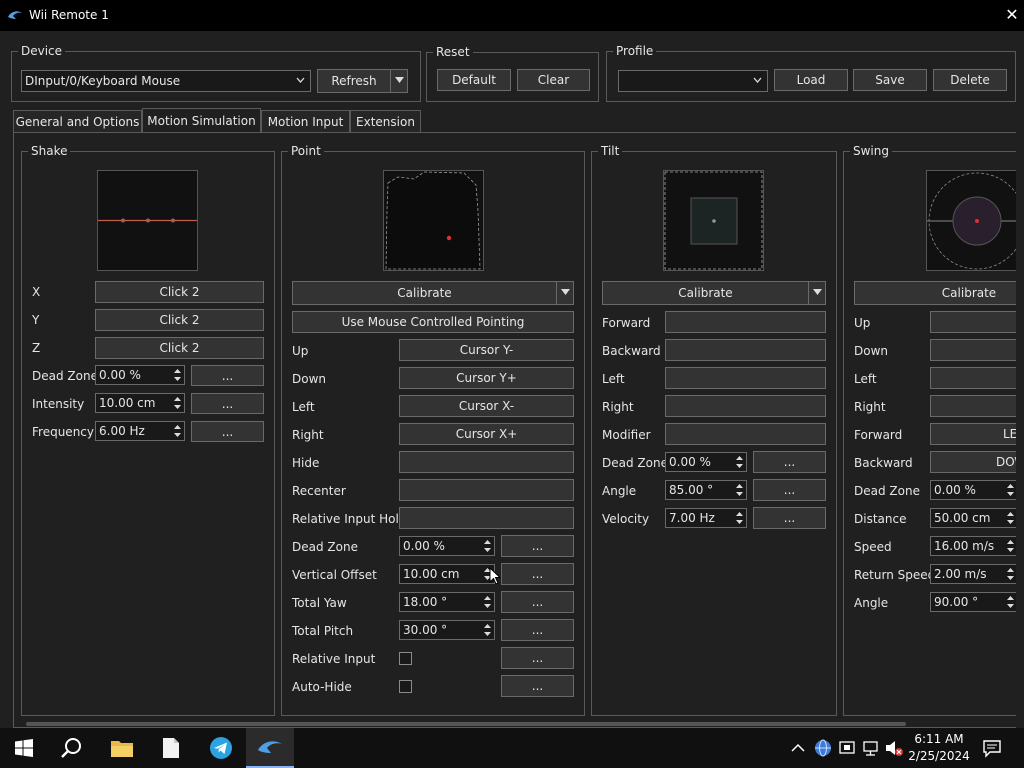 The image size is (1024, 768). Describe the element at coordinates (486, 462) in the screenshot. I see `point-hide-button` at that location.